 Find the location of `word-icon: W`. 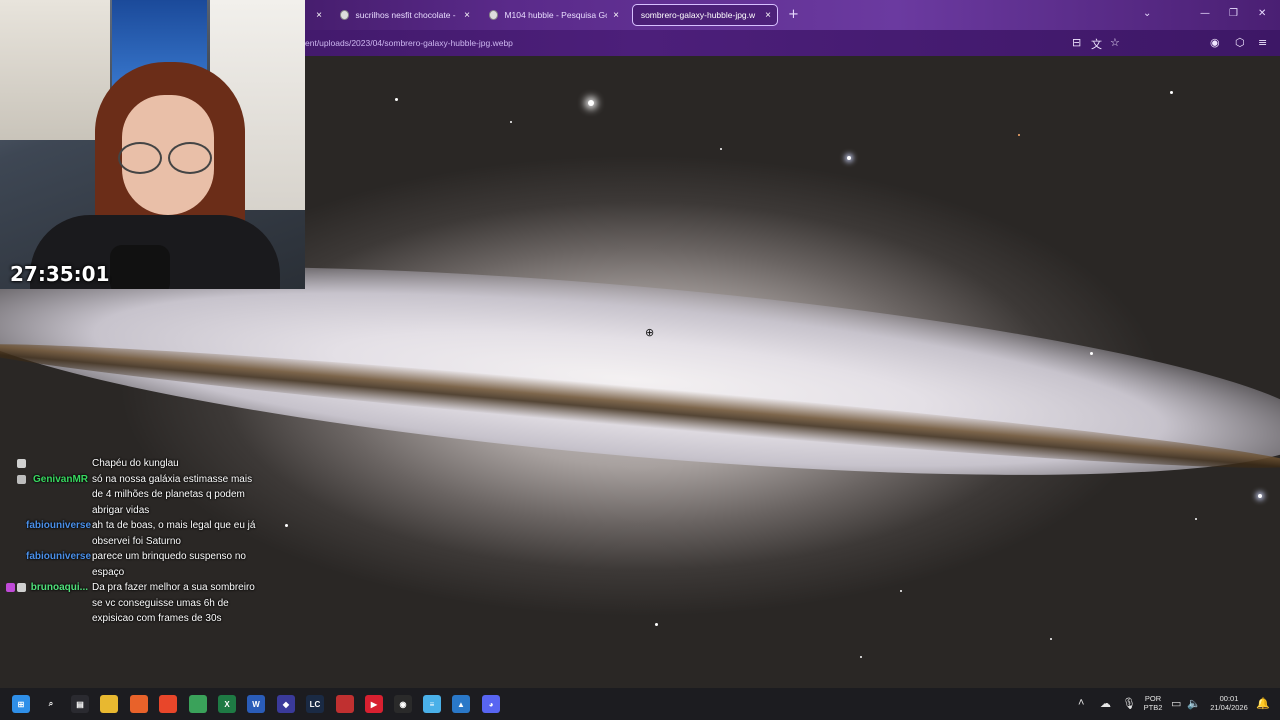

word-icon: W is located at coordinates (256, 704).